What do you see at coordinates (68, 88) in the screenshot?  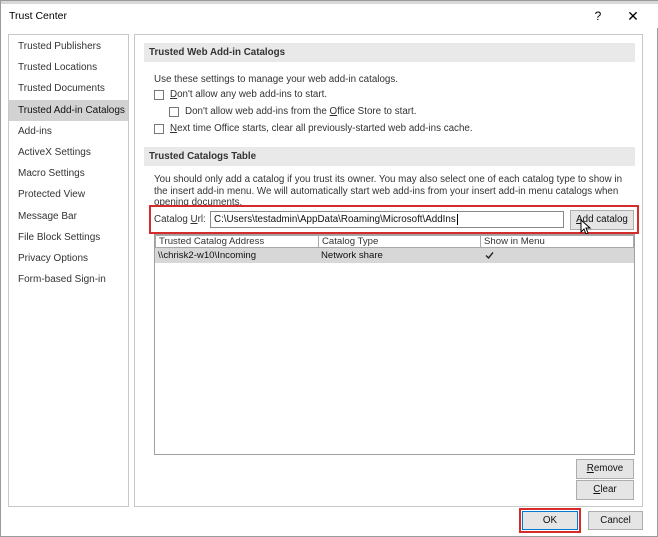 I see `sidebar-item-trusted-documents: Trusted Documents` at bounding box center [68, 88].